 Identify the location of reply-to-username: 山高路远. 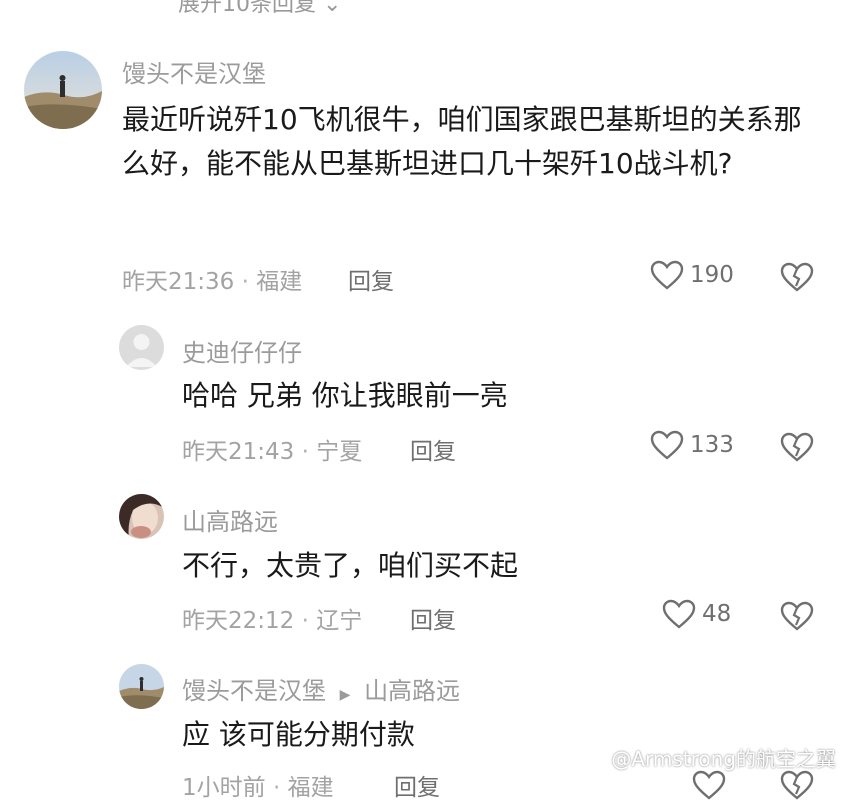
(412, 691).